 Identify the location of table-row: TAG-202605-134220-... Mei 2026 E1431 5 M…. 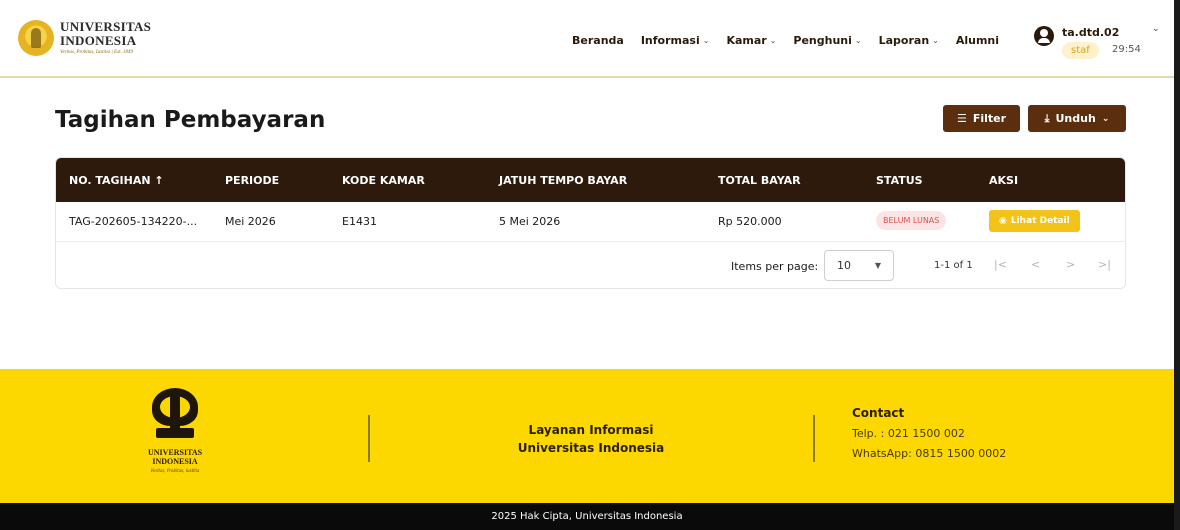
(590, 222).